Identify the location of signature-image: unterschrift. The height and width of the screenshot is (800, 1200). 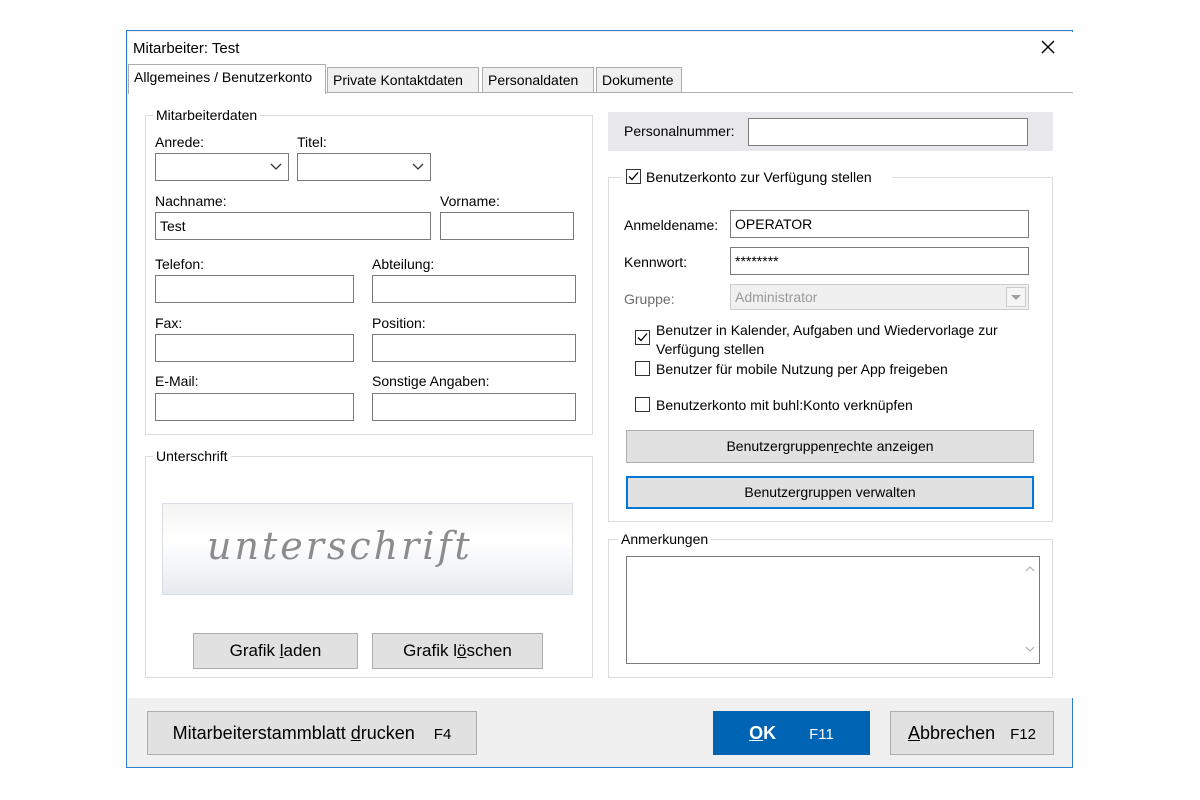
(367, 549).